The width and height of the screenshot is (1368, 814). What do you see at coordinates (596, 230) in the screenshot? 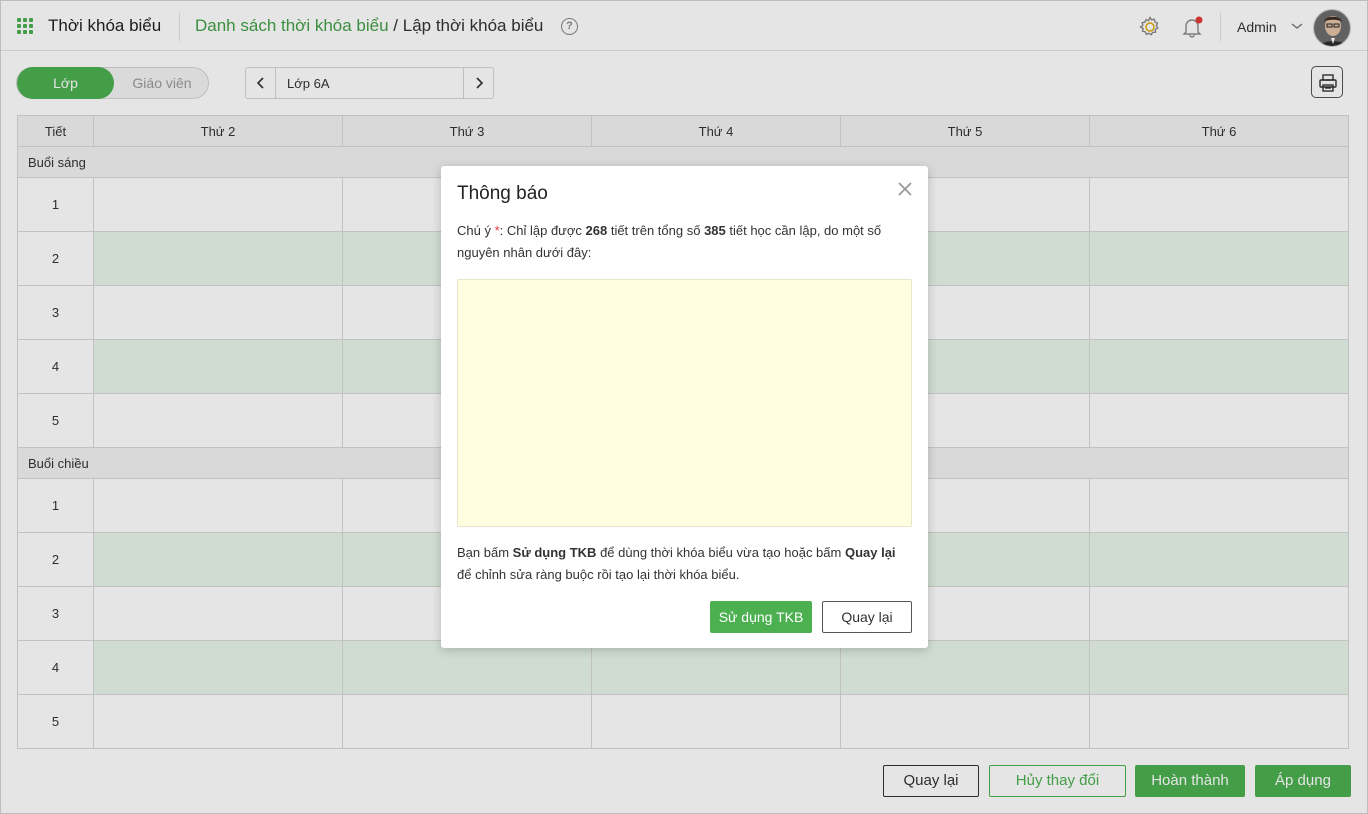
I see `scheduled-count: 268` at bounding box center [596, 230].